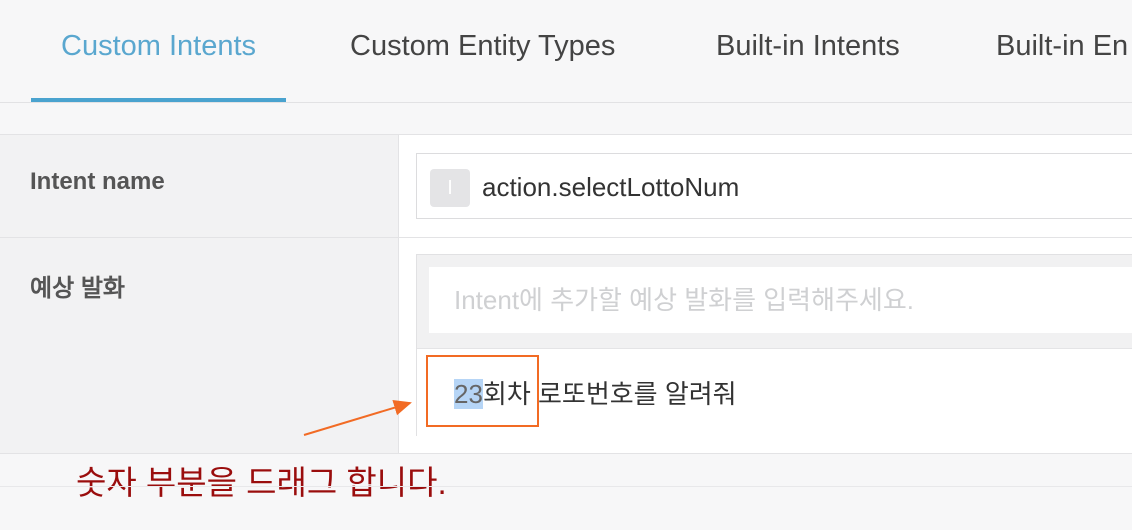 The image size is (1132, 530). Describe the element at coordinates (566, 486) in the screenshot. I see `bottom-divider` at that location.